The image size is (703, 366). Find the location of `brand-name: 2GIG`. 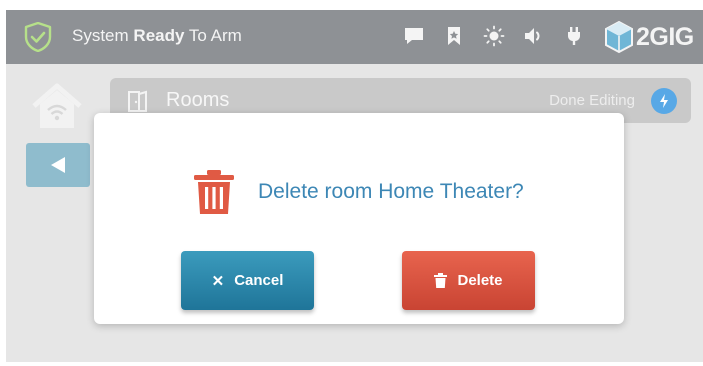

brand-name: 2GIG is located at coordinates (665, 36).